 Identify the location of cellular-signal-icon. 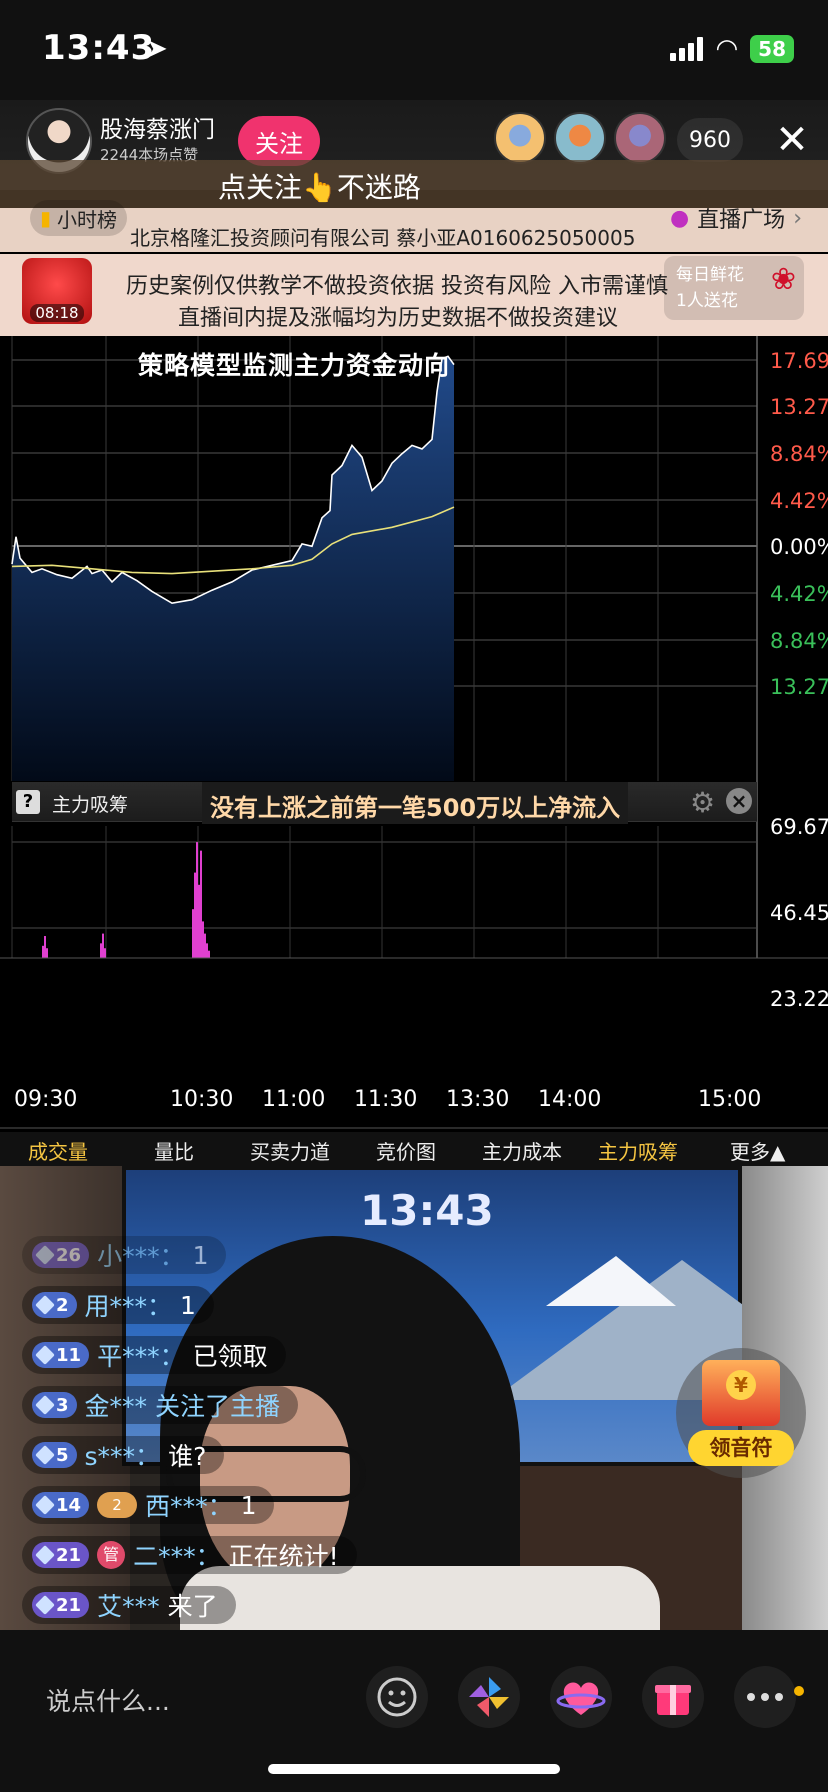
(687, 49).